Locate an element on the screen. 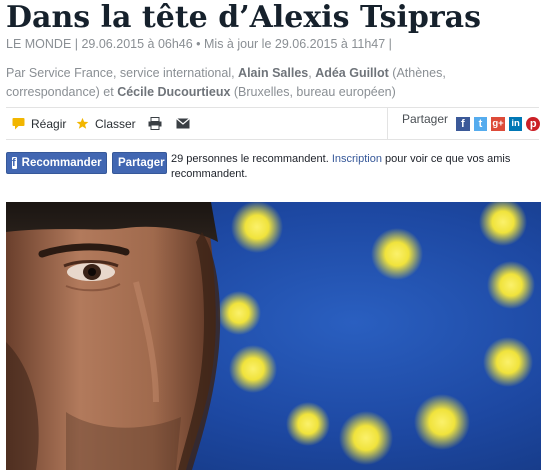 The width and height of the screenshot is (541, 470). email-icon is located at coordinates (183, 123).